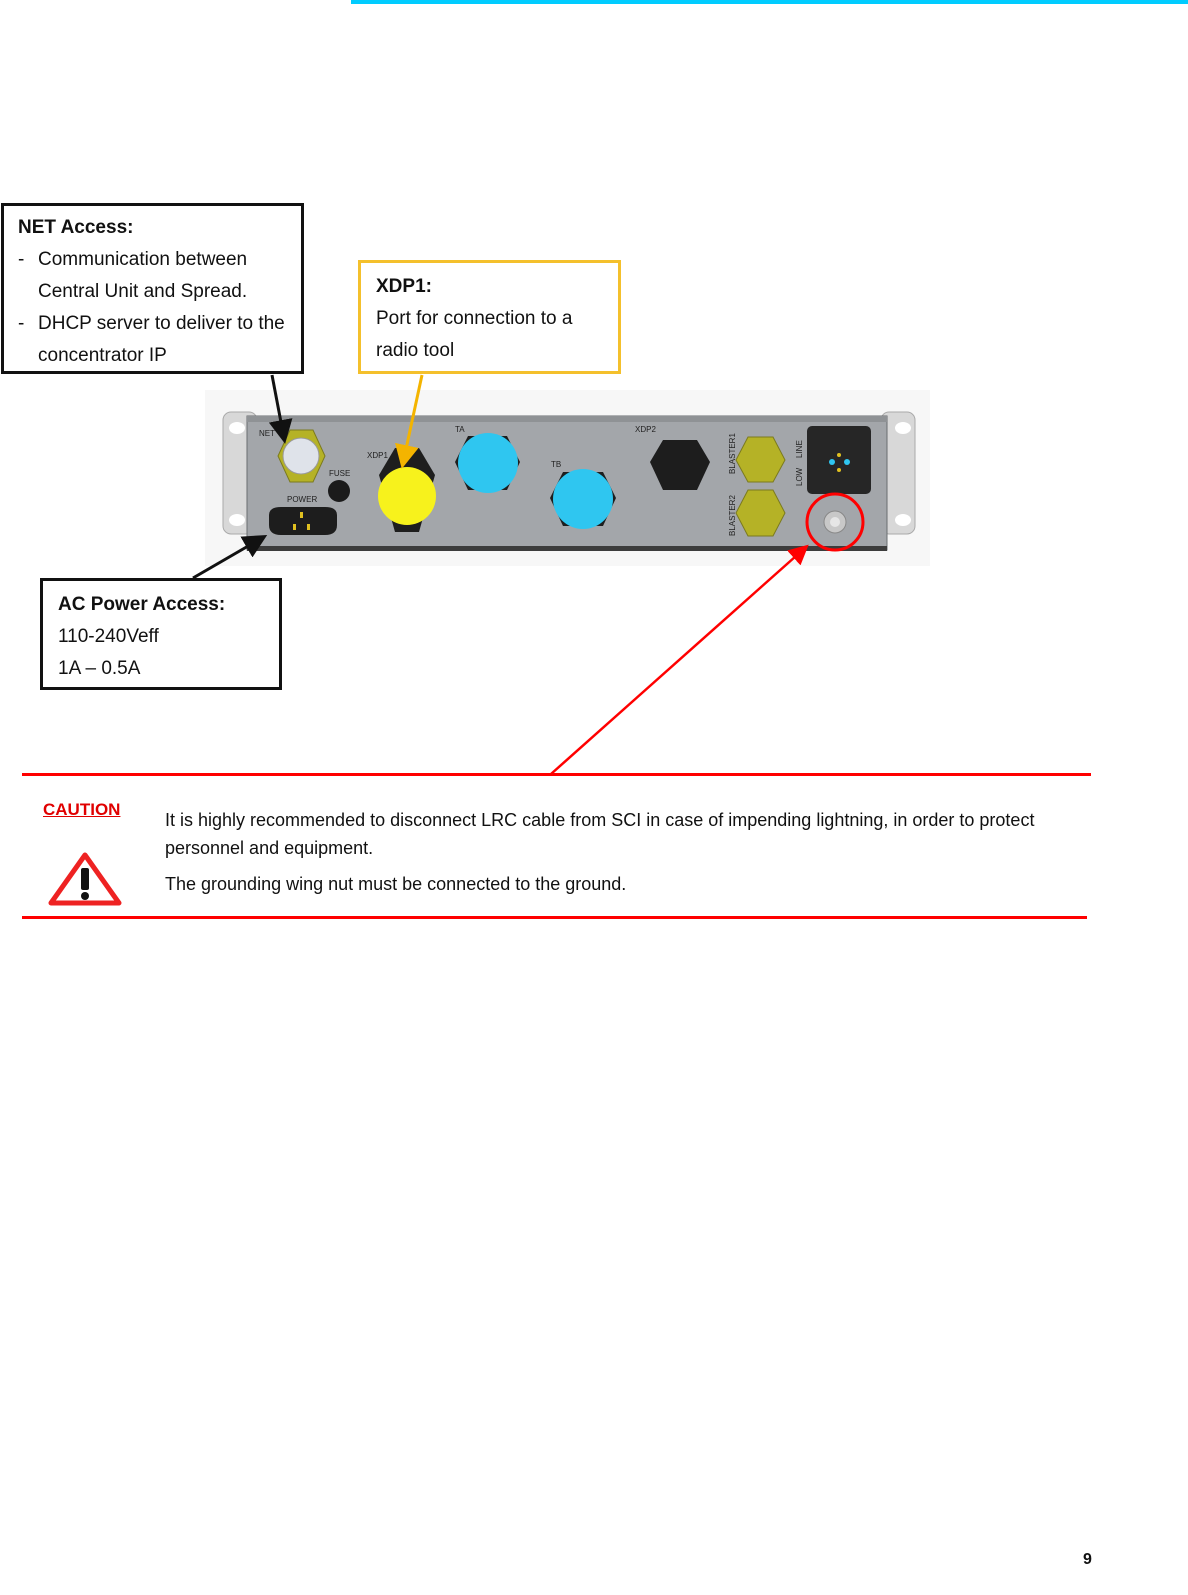 The height and width of the screenshot is (1595, 1188). What do you see at coordinates (302, 499) in the screenshot?
I see `power-label: POWER` at bounding box center [302, 499].